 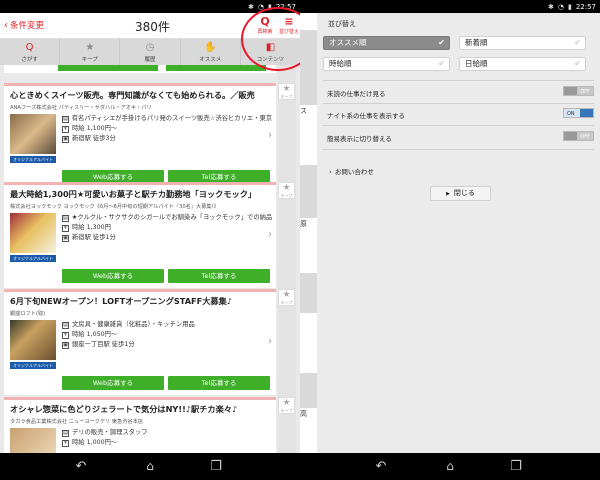 I want to click on bg-card: 高, so click(x=308, y=430).